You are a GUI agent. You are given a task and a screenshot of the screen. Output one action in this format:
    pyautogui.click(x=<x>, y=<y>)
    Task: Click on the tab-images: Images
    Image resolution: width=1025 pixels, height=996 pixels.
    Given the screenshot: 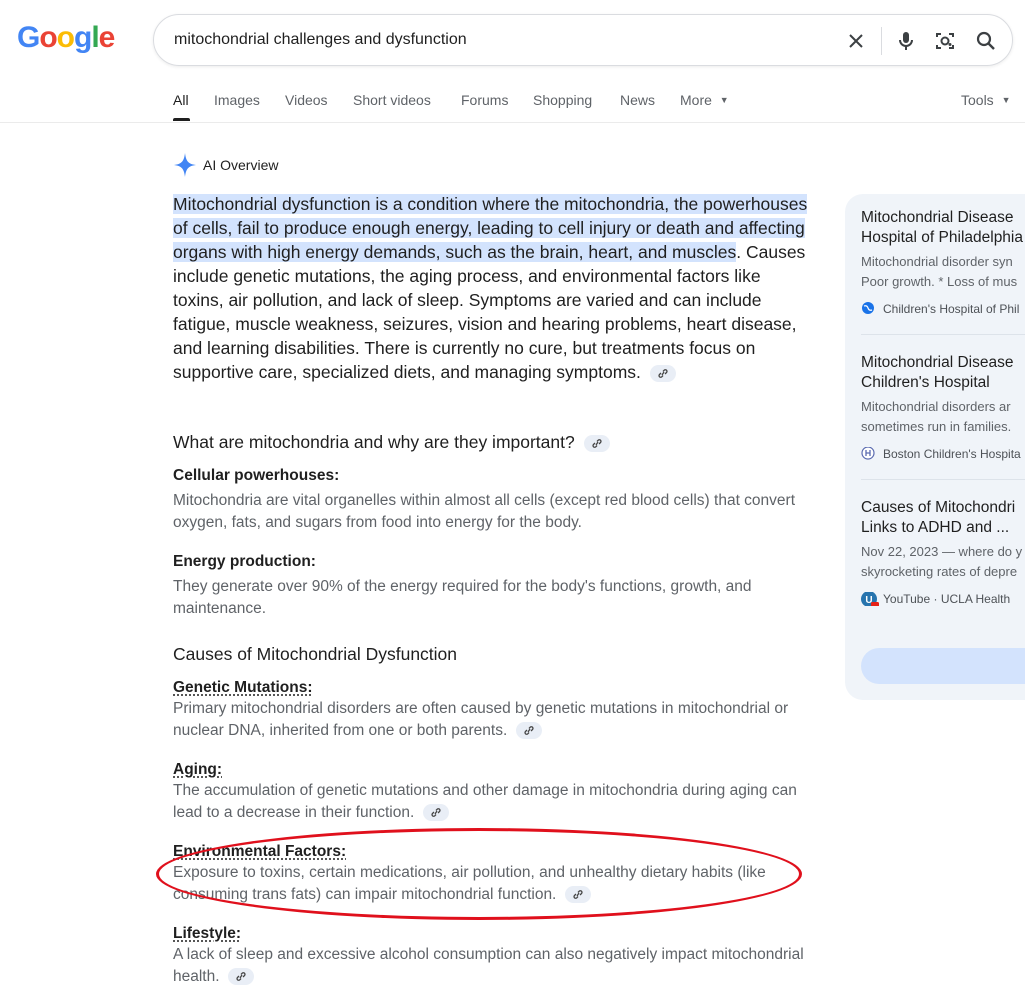 What is the action you would take?
    pyautogui.click(x=237, y=100)
    